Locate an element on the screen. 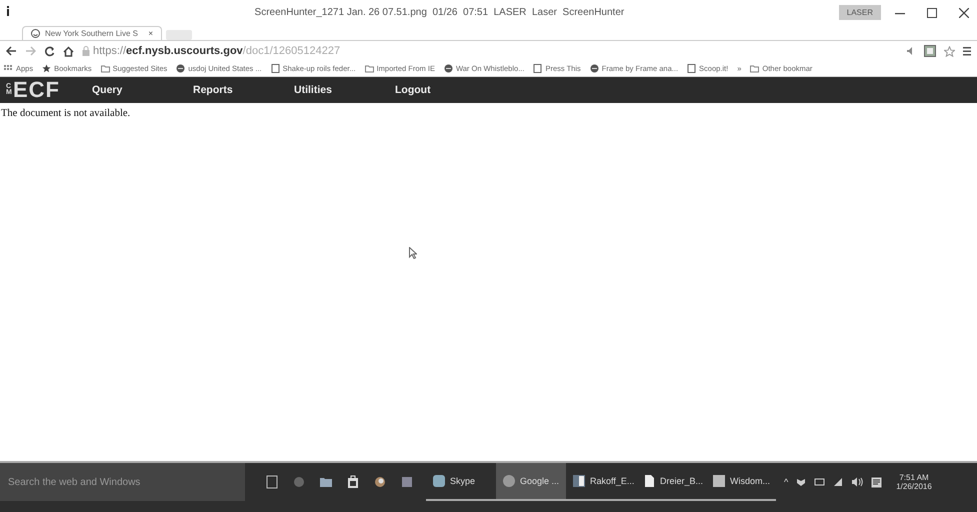 This screenshot has width=977, height=512. search-field: Search the web and Windows is located at coordinates (122, 482).